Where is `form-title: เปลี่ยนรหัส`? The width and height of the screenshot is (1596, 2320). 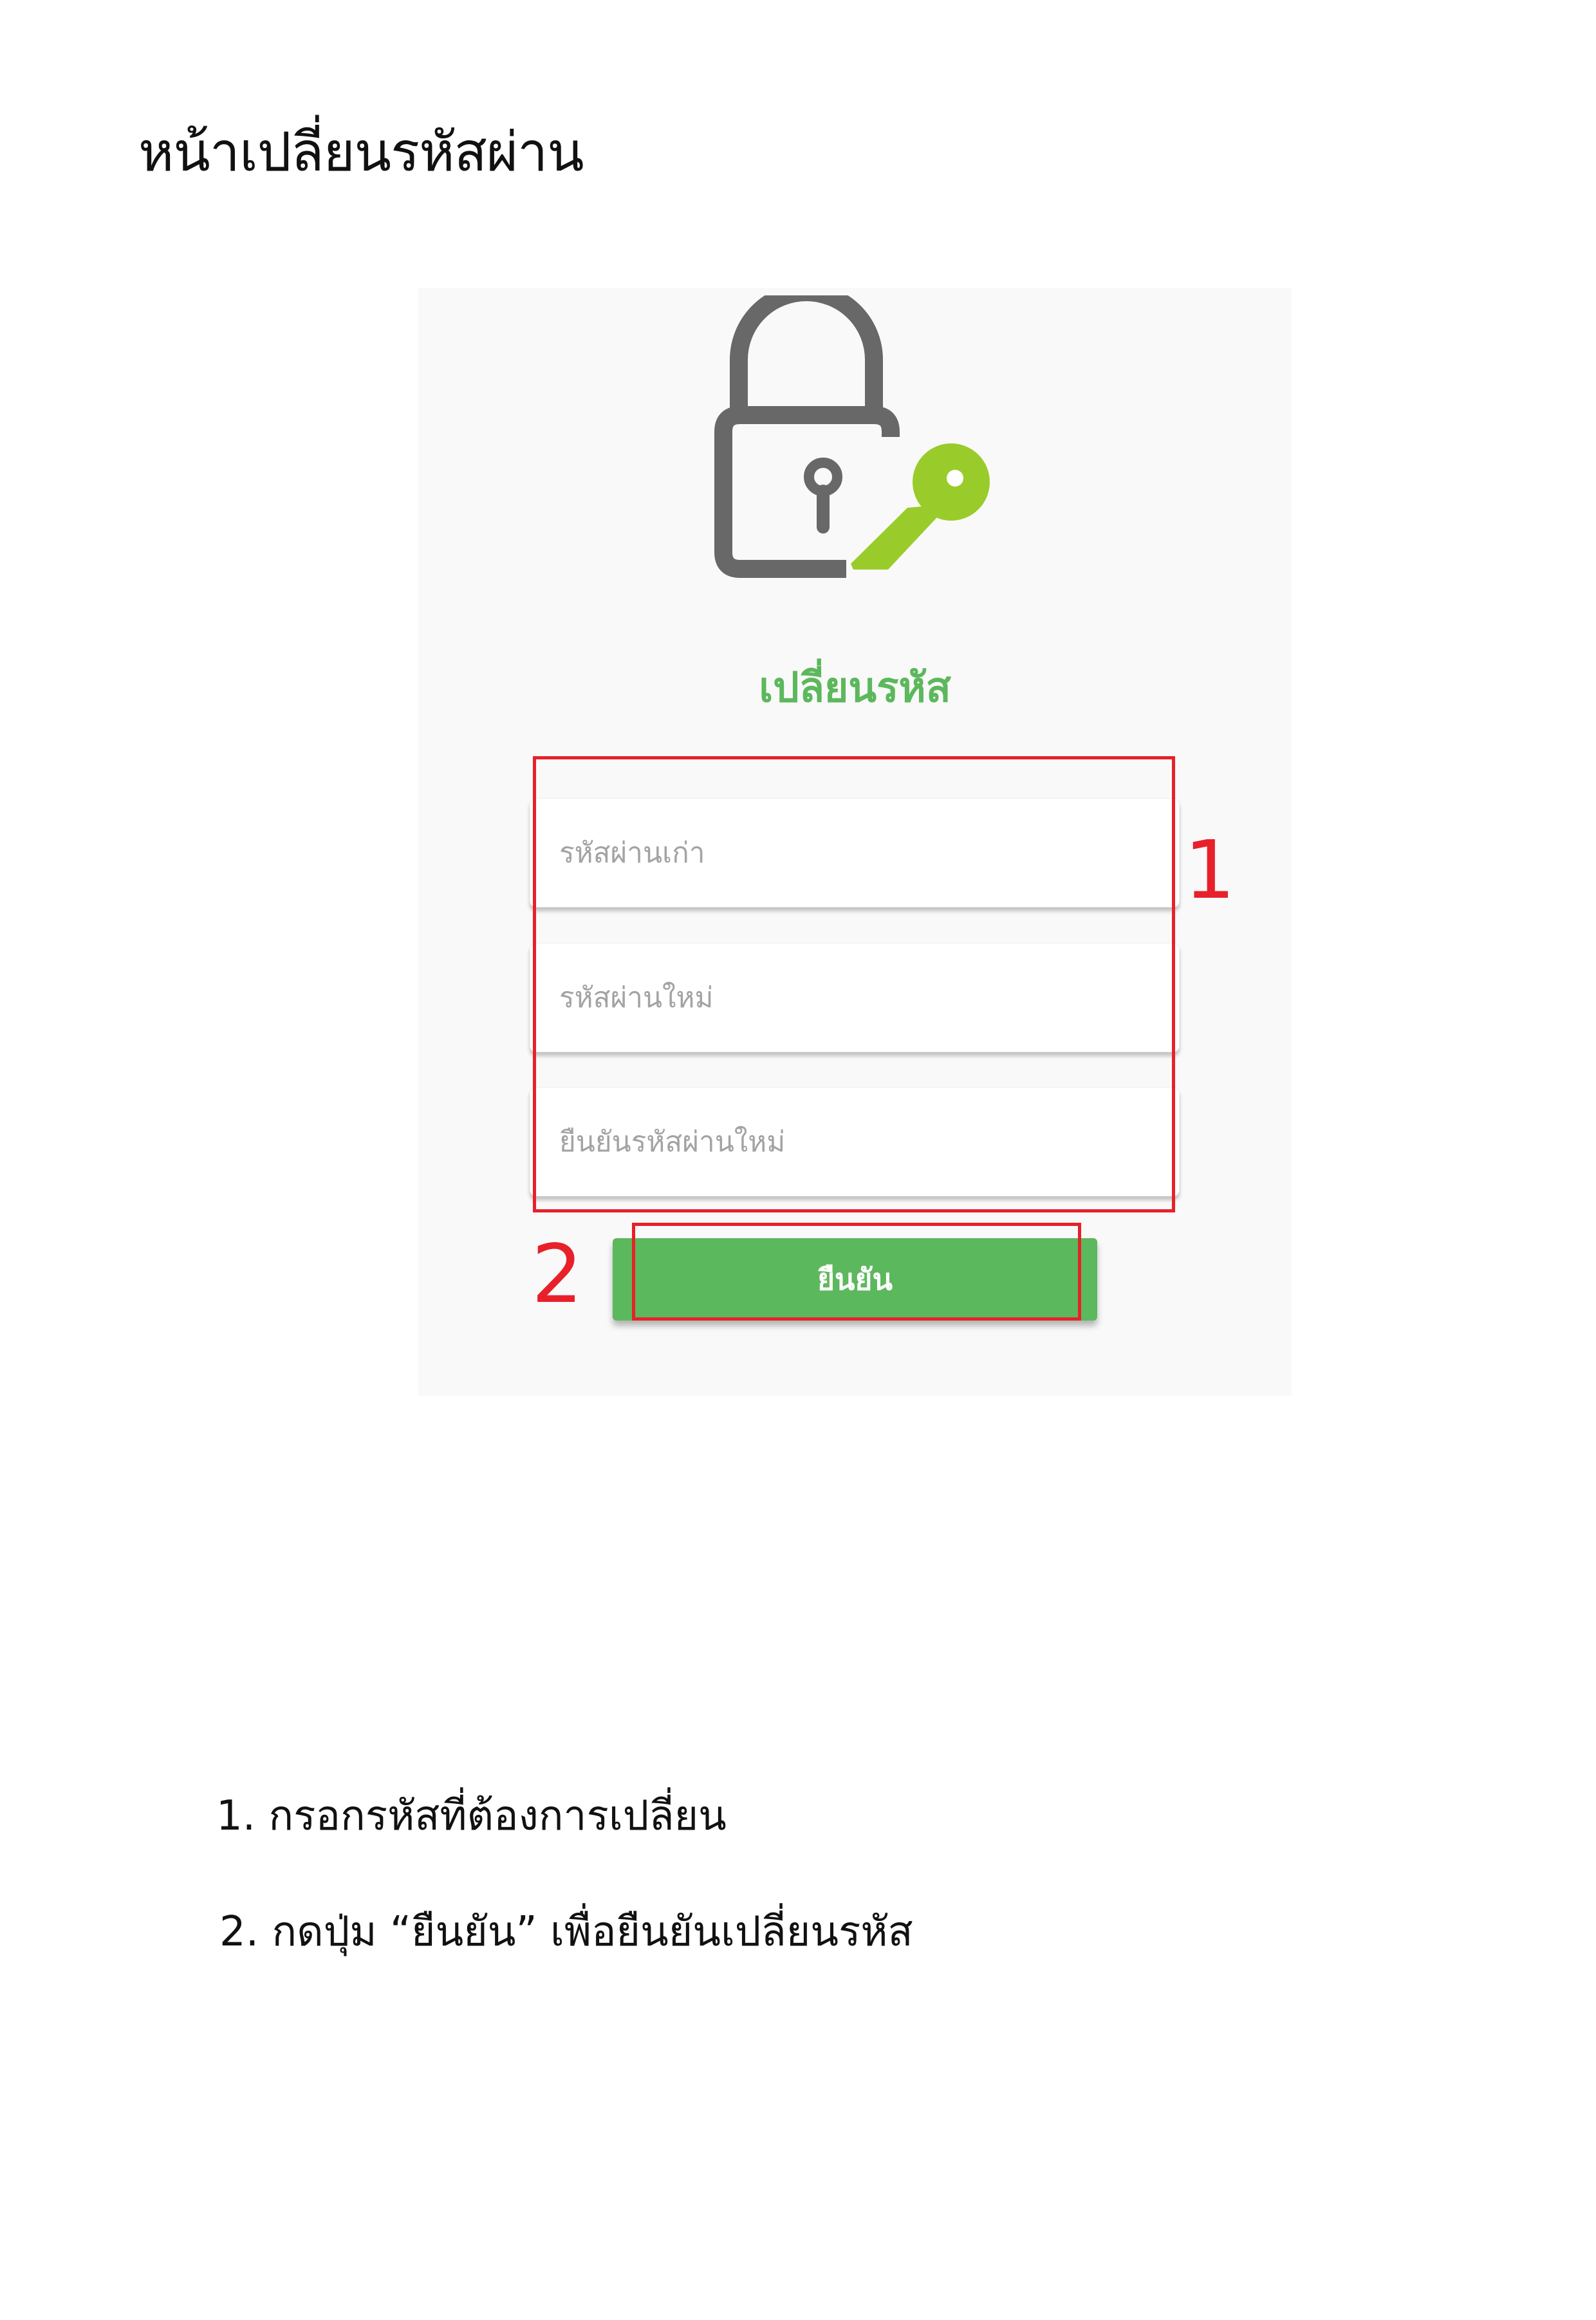 form-title: เปลี่ยนรหัส is located at coordinates (855, 688).